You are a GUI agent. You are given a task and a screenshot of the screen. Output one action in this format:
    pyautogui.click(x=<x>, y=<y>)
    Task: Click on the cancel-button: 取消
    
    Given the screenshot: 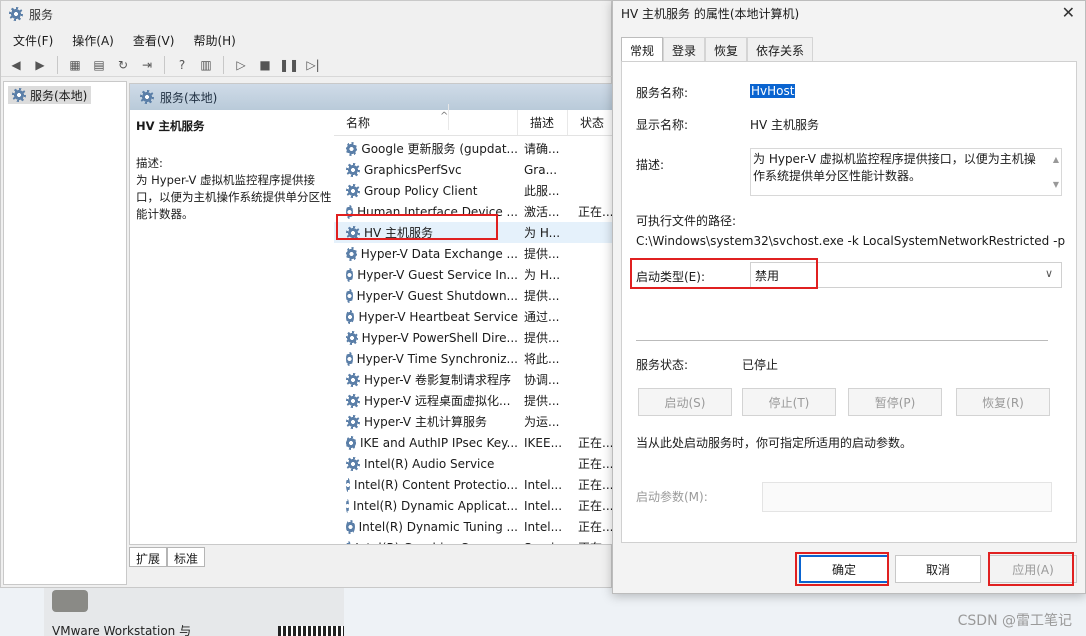 What is the action you would take?
    pyautogui.click(x=938, y=569)
    